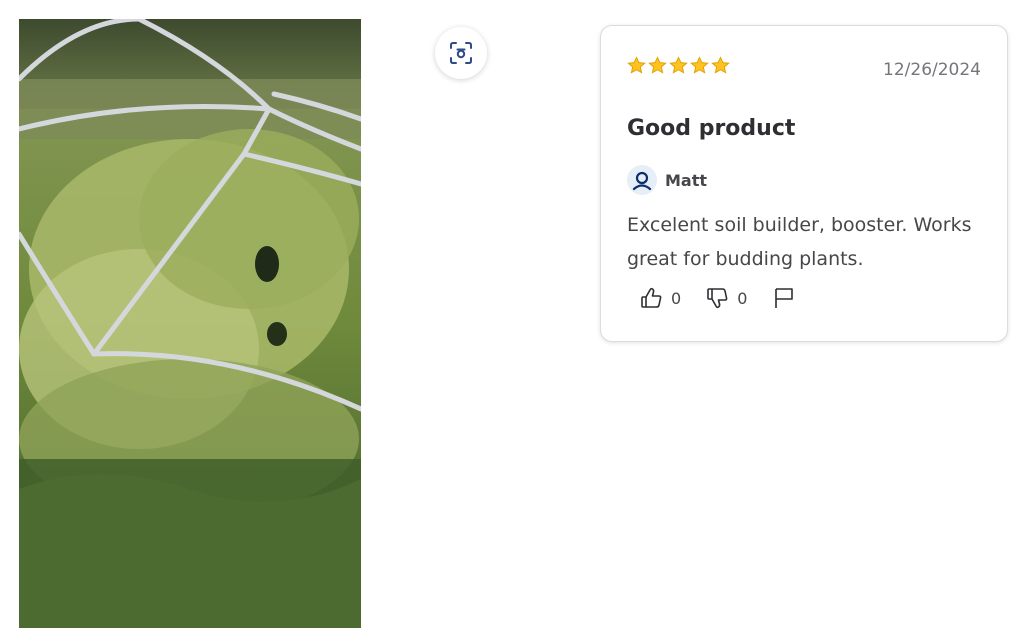 The image size is (1020, 644). Describe the element at coordinates (932, 70) in the screenshot. I see `review-date: 12/26/2024` at that location.